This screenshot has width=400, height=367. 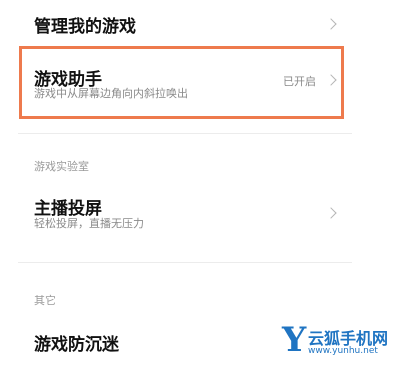 What do you see at coordinates (294, 340) in the screenshot?
I see `yunhu-logo-icon: Y` at bounding box center [294, 340].